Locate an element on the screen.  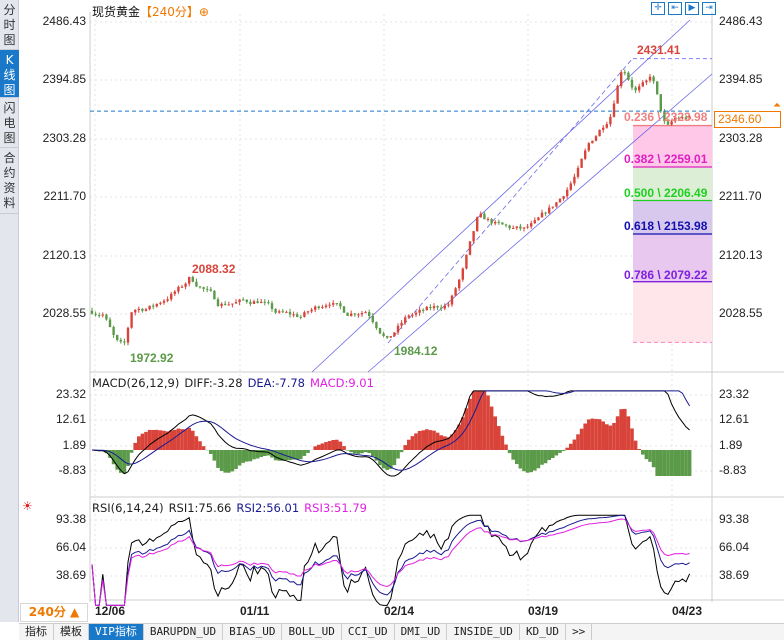
fib-level-label: 0.618 \ 2153.98 is located at coordinates (666, 226).